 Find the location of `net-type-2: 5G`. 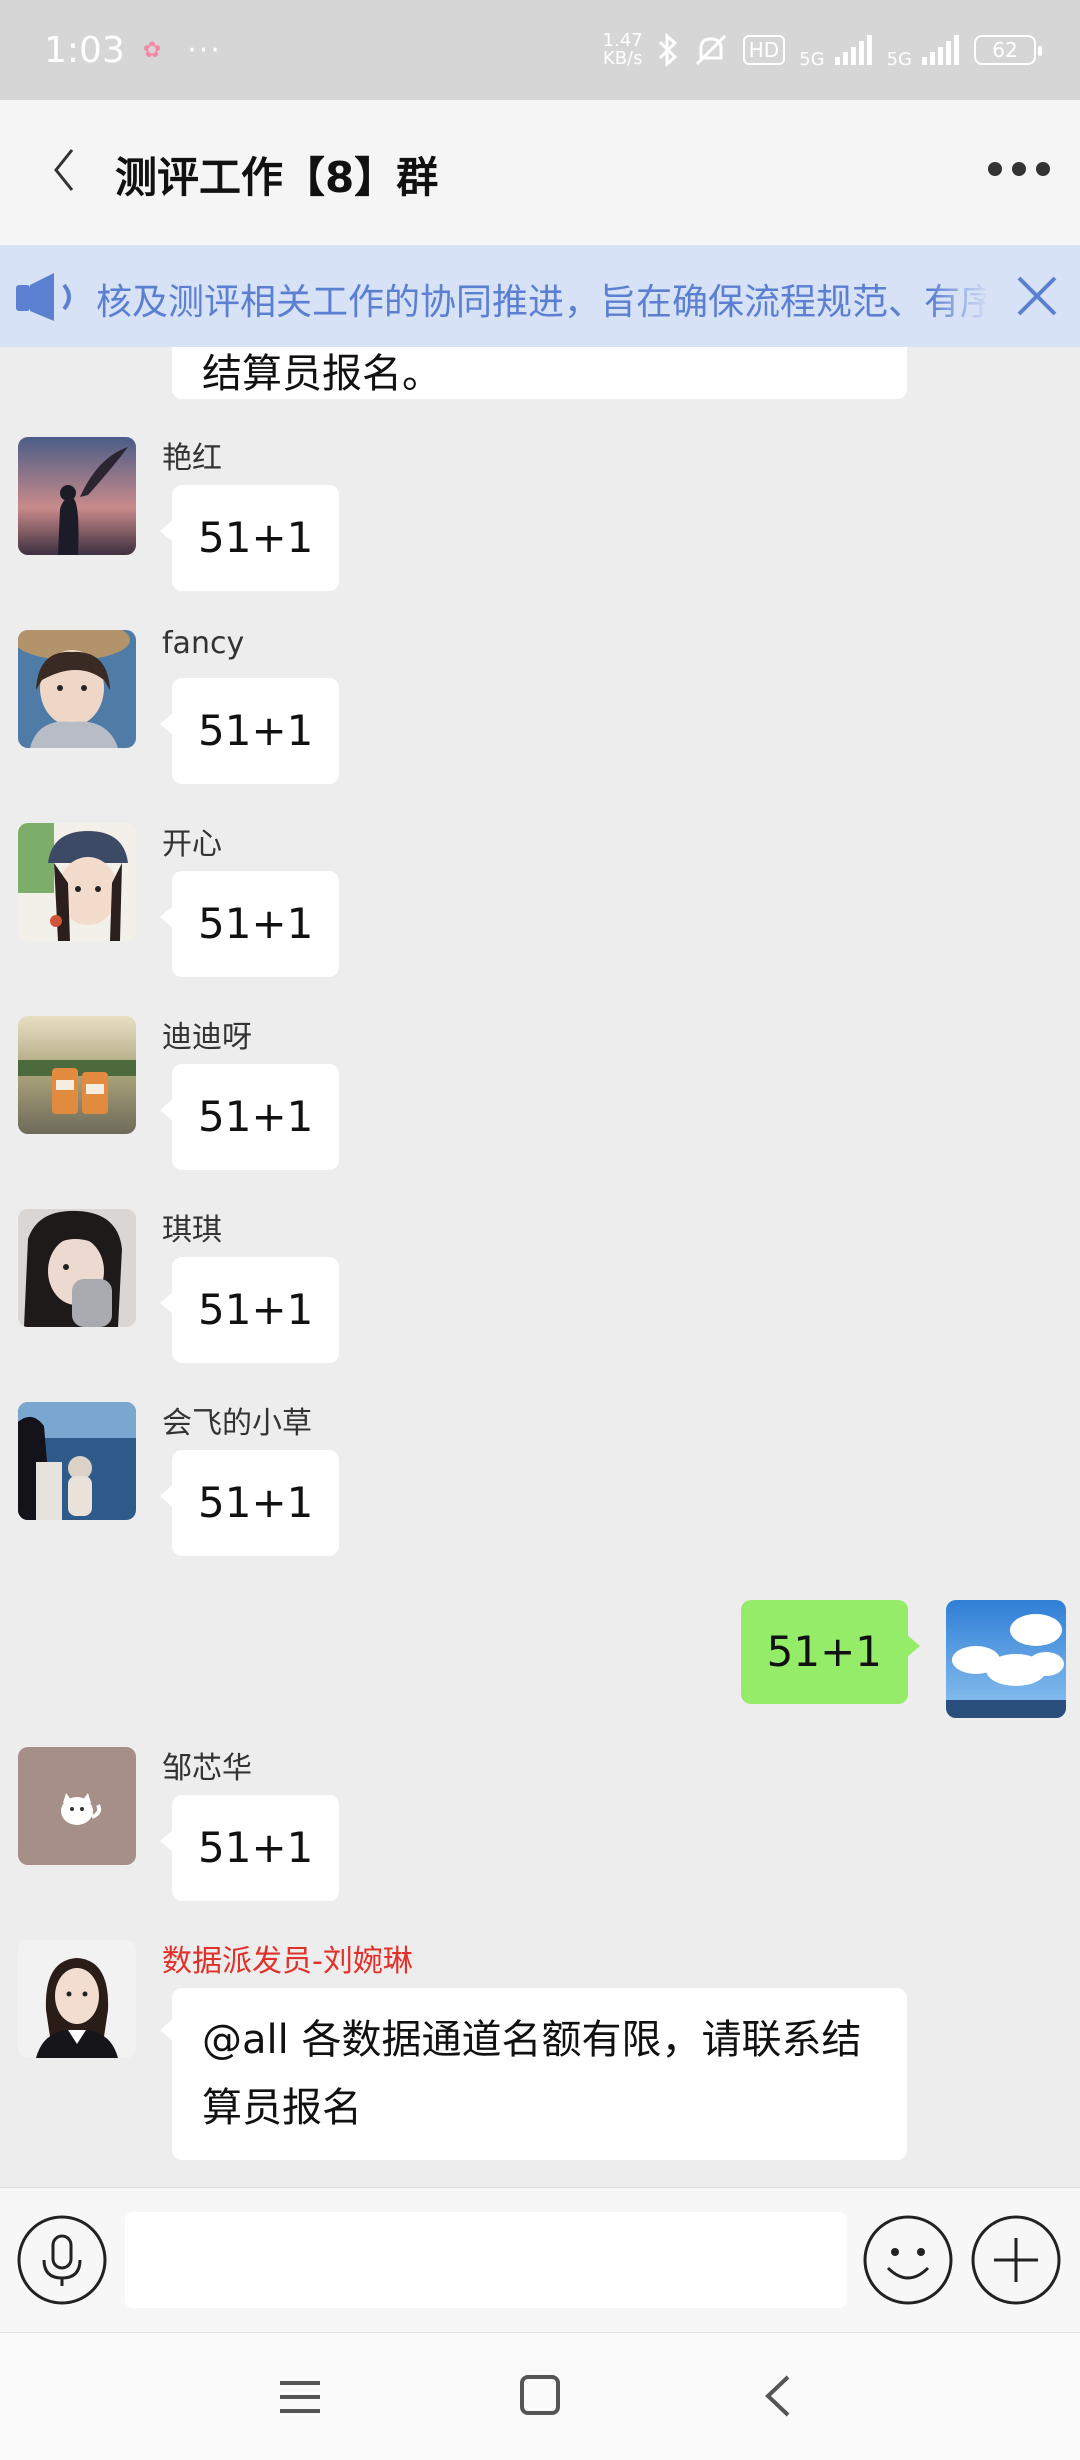

net-type-2: 5G is located at coordinates (899, 59).